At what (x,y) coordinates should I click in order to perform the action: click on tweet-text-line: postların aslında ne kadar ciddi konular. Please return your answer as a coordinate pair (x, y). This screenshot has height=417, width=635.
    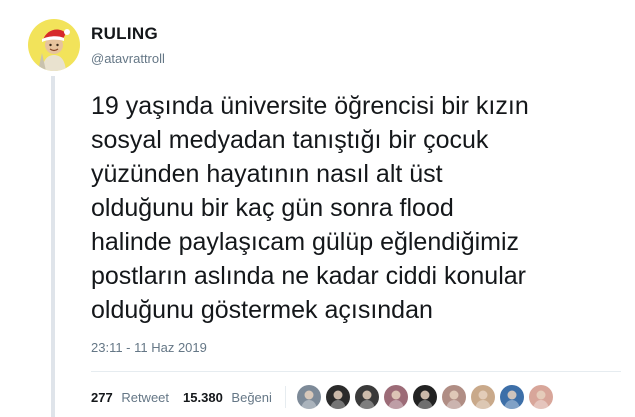
    Looking at the image, I should click on (308, 276).